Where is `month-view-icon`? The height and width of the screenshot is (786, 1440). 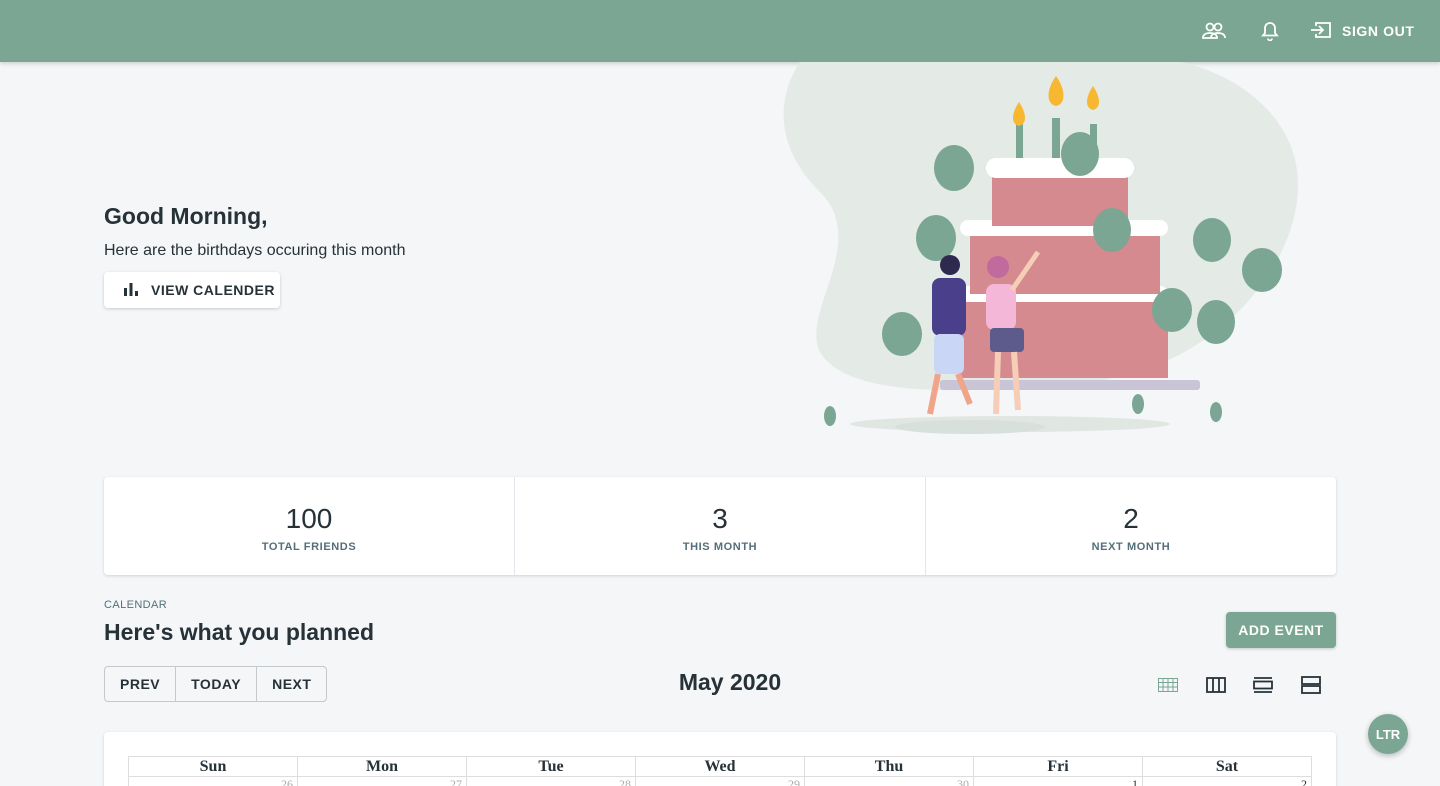
month-view-icon is located at coordinates (1168, 685).